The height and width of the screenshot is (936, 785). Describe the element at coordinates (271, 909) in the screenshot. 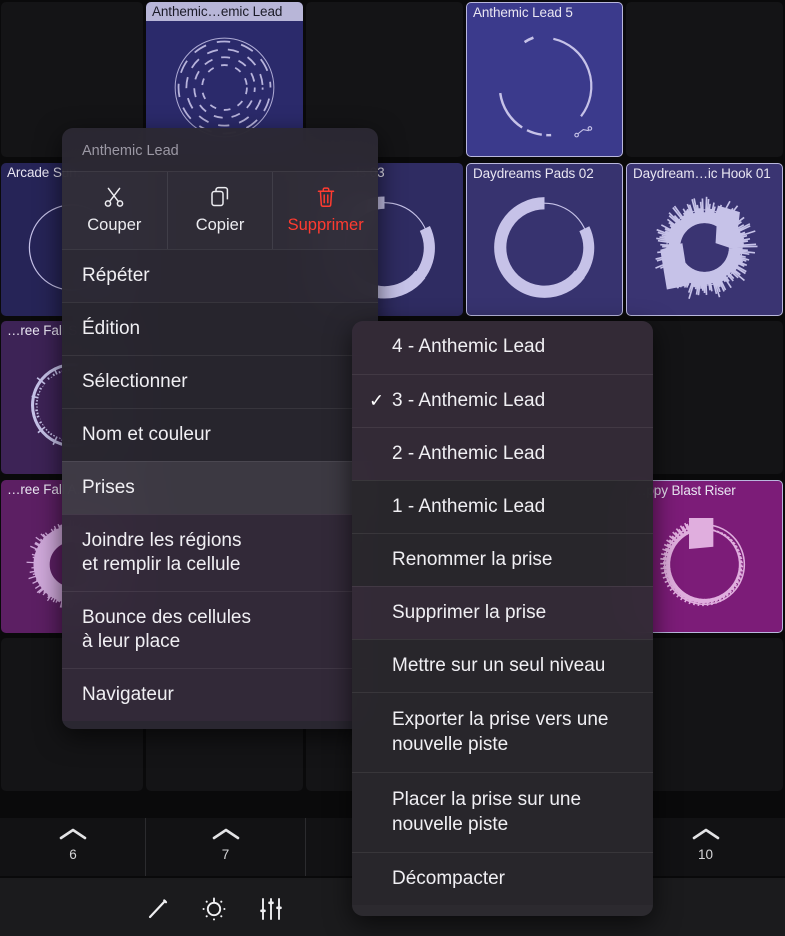

I see `sliders-icon` at that location.